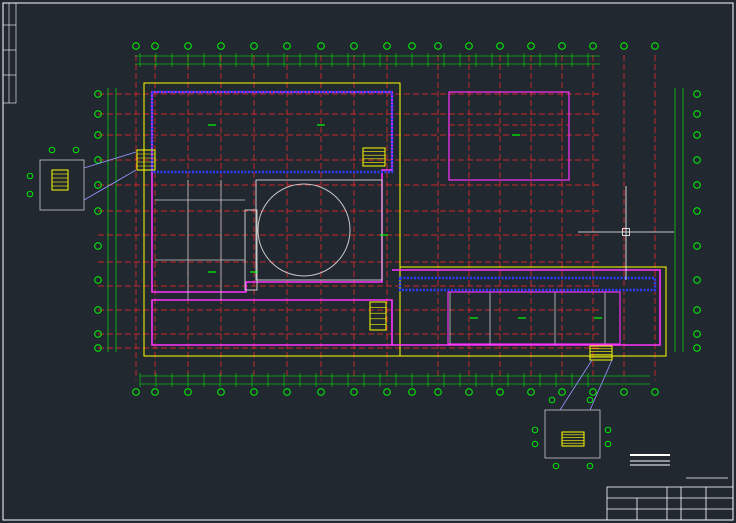  I want to click on title-block, so click(670, 503).